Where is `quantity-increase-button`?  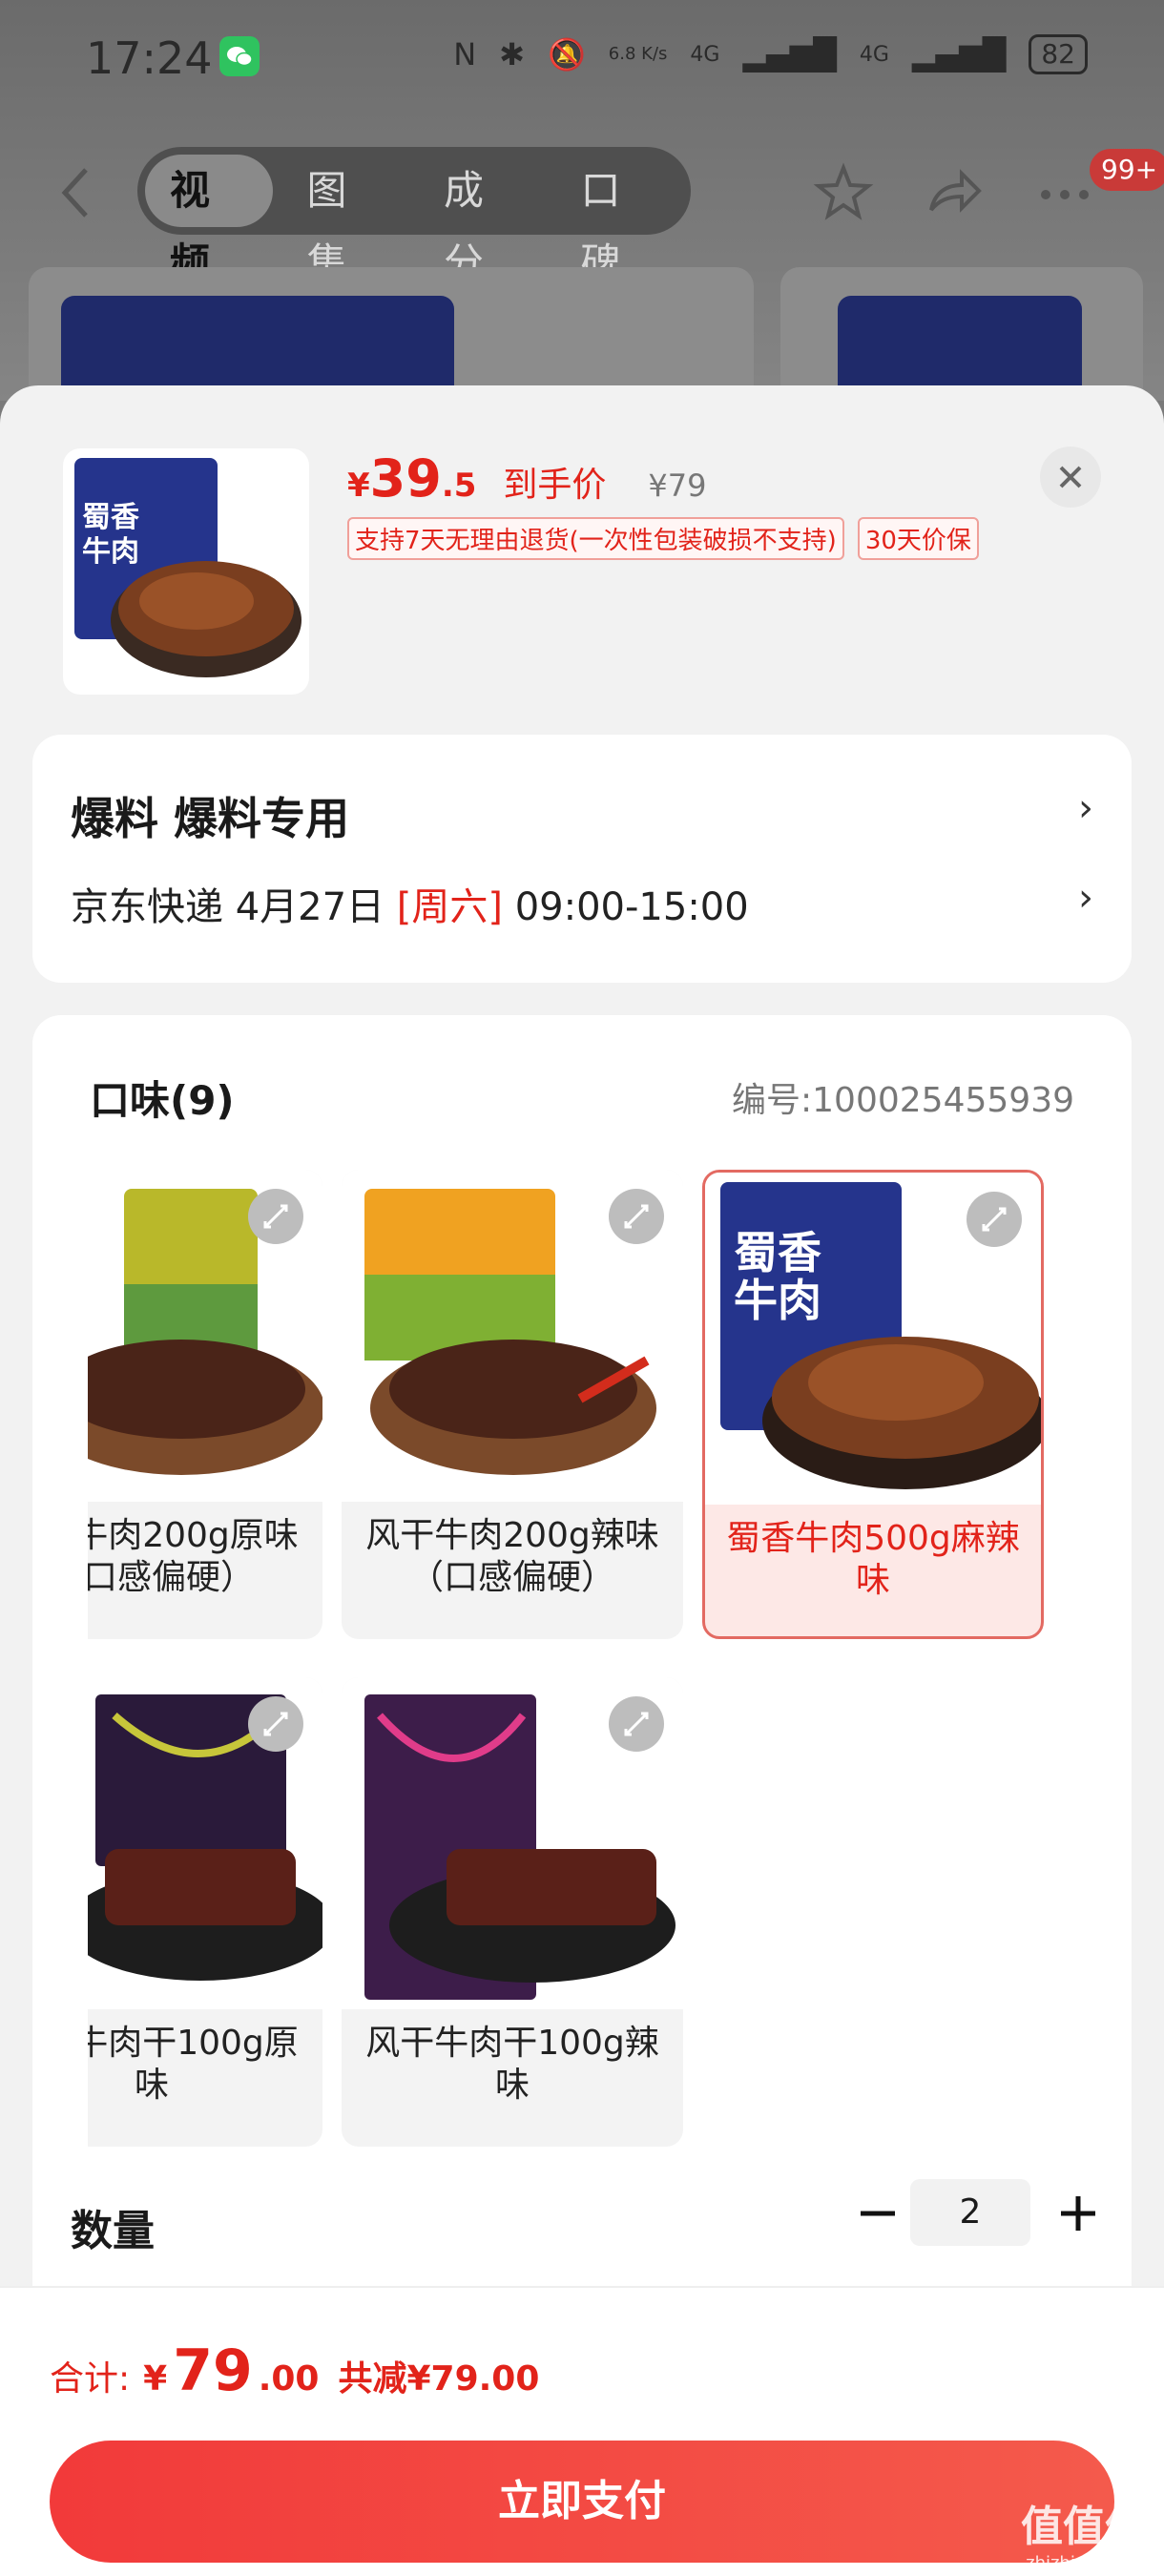 quantity-increase-button is located at coordinates (1078, 2213).